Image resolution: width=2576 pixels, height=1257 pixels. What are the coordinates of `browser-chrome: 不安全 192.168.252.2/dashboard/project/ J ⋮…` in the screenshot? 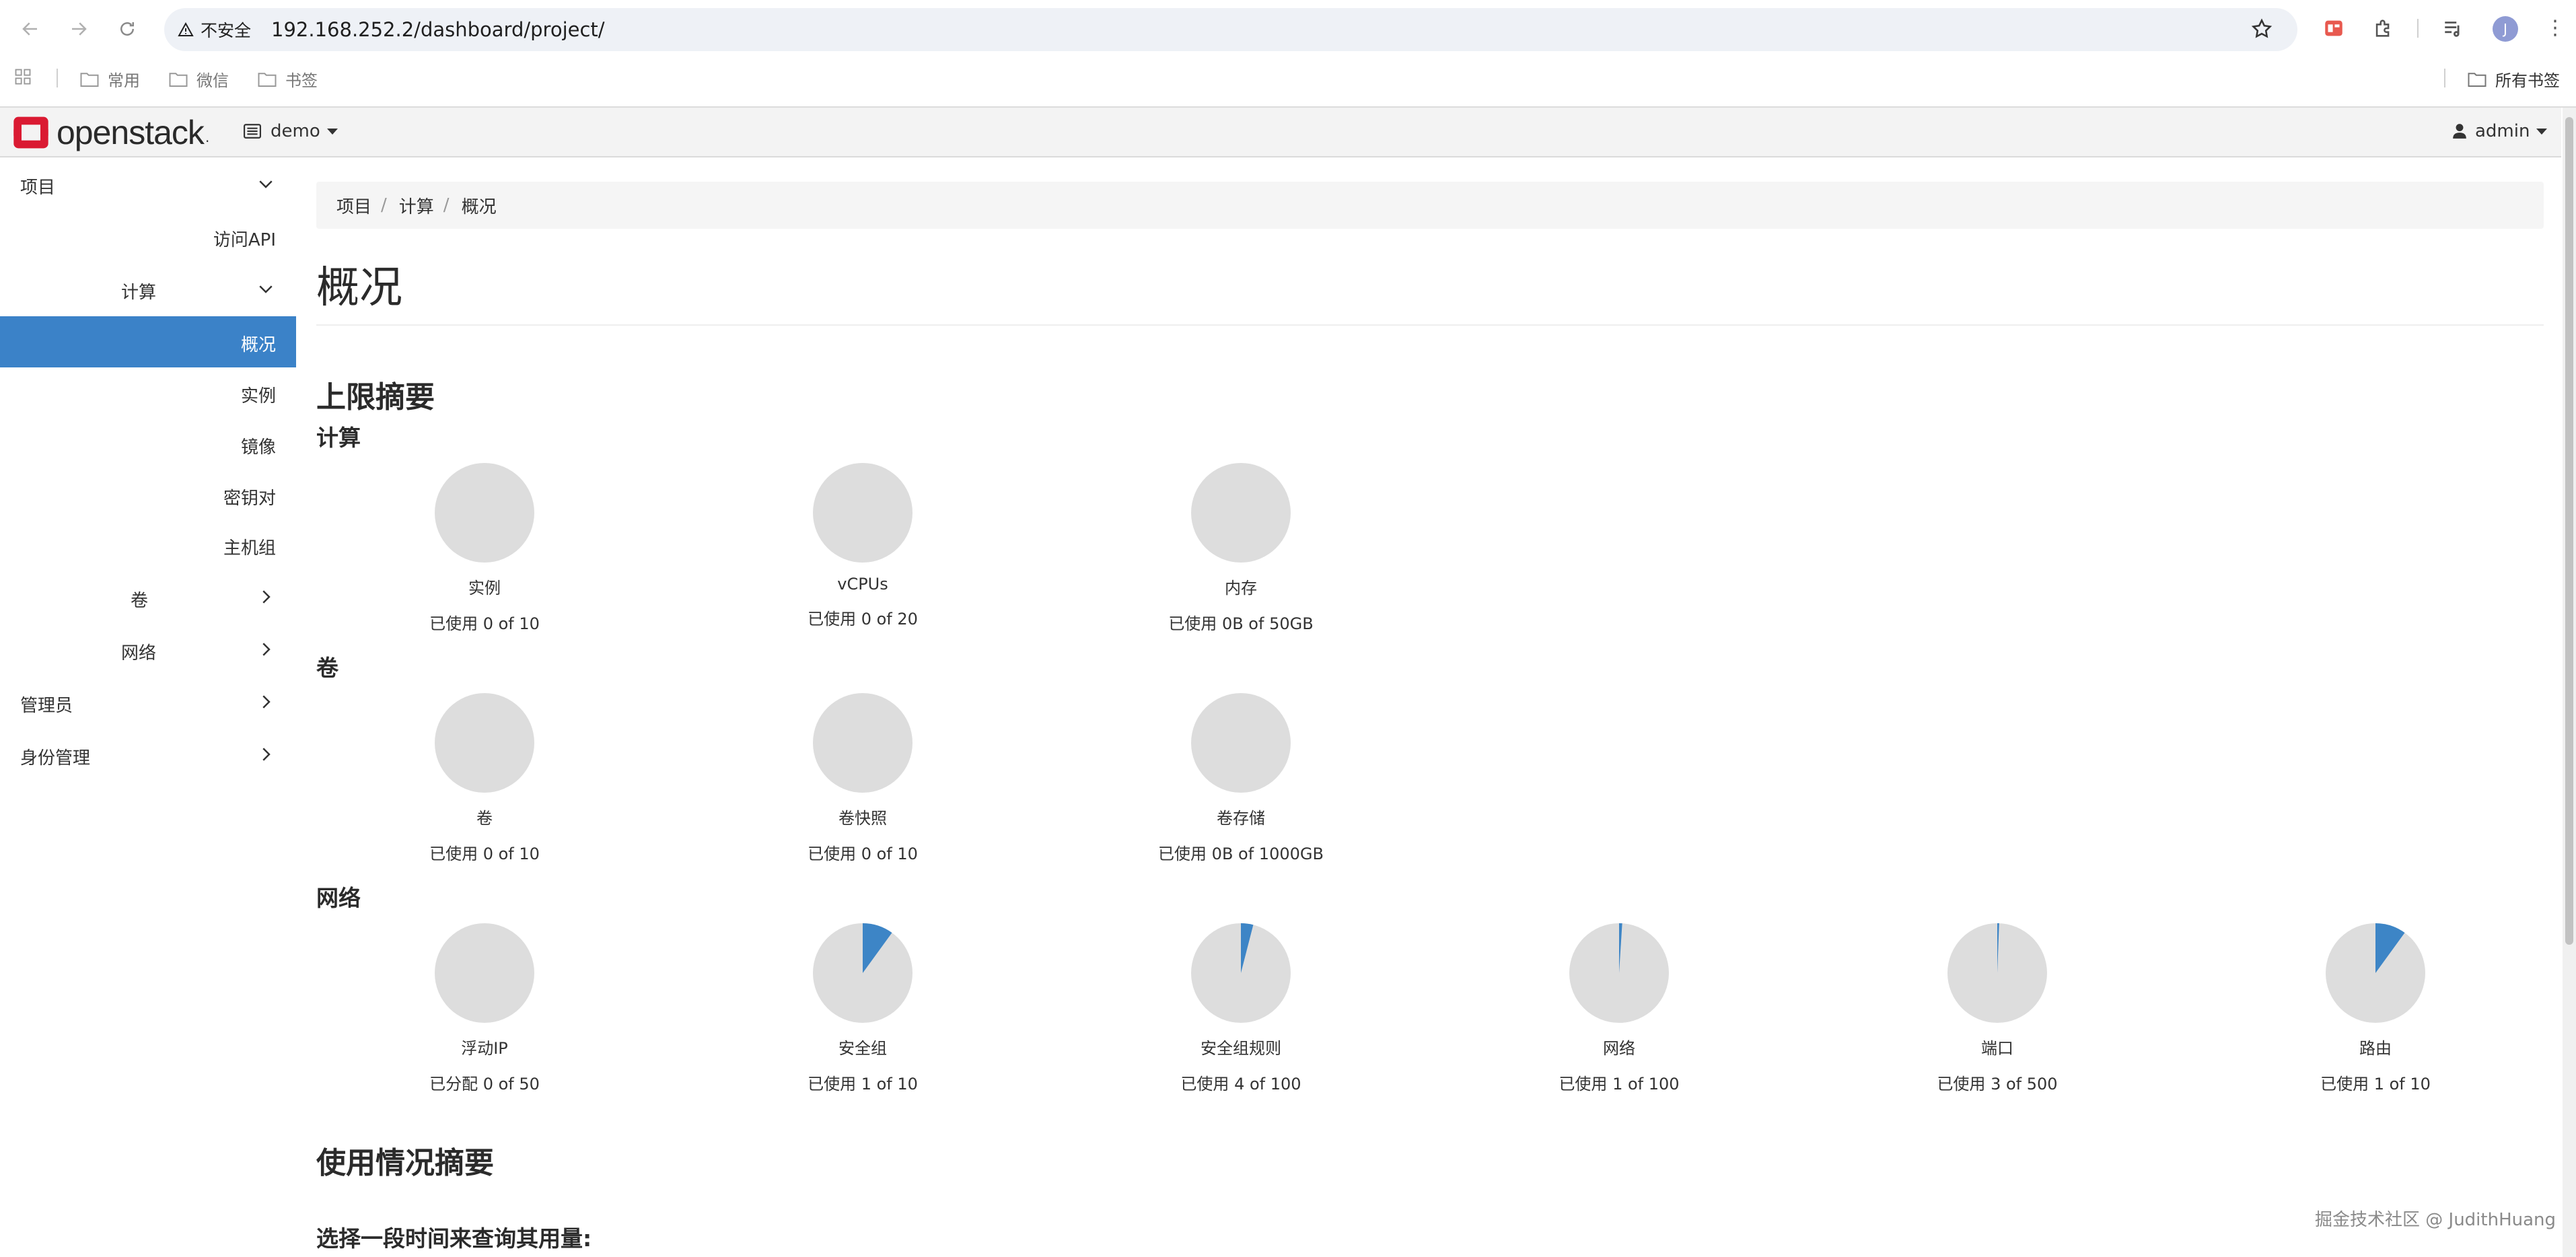 It's located at (1288, 54).